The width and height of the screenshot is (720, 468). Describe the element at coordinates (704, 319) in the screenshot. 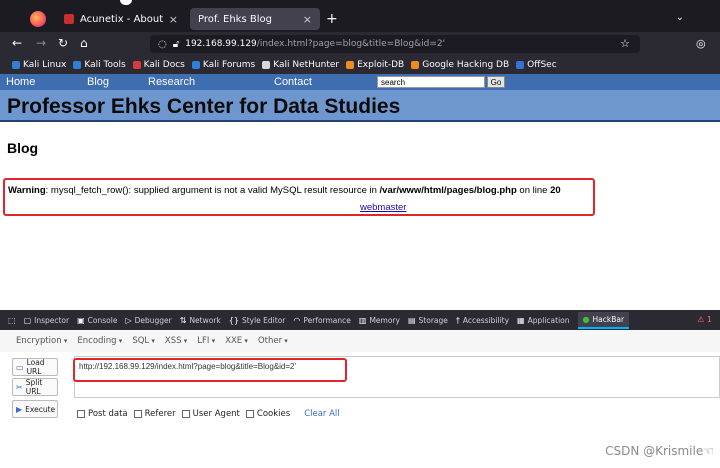

I see `error-count-badge: ⚠ 1` at that location.